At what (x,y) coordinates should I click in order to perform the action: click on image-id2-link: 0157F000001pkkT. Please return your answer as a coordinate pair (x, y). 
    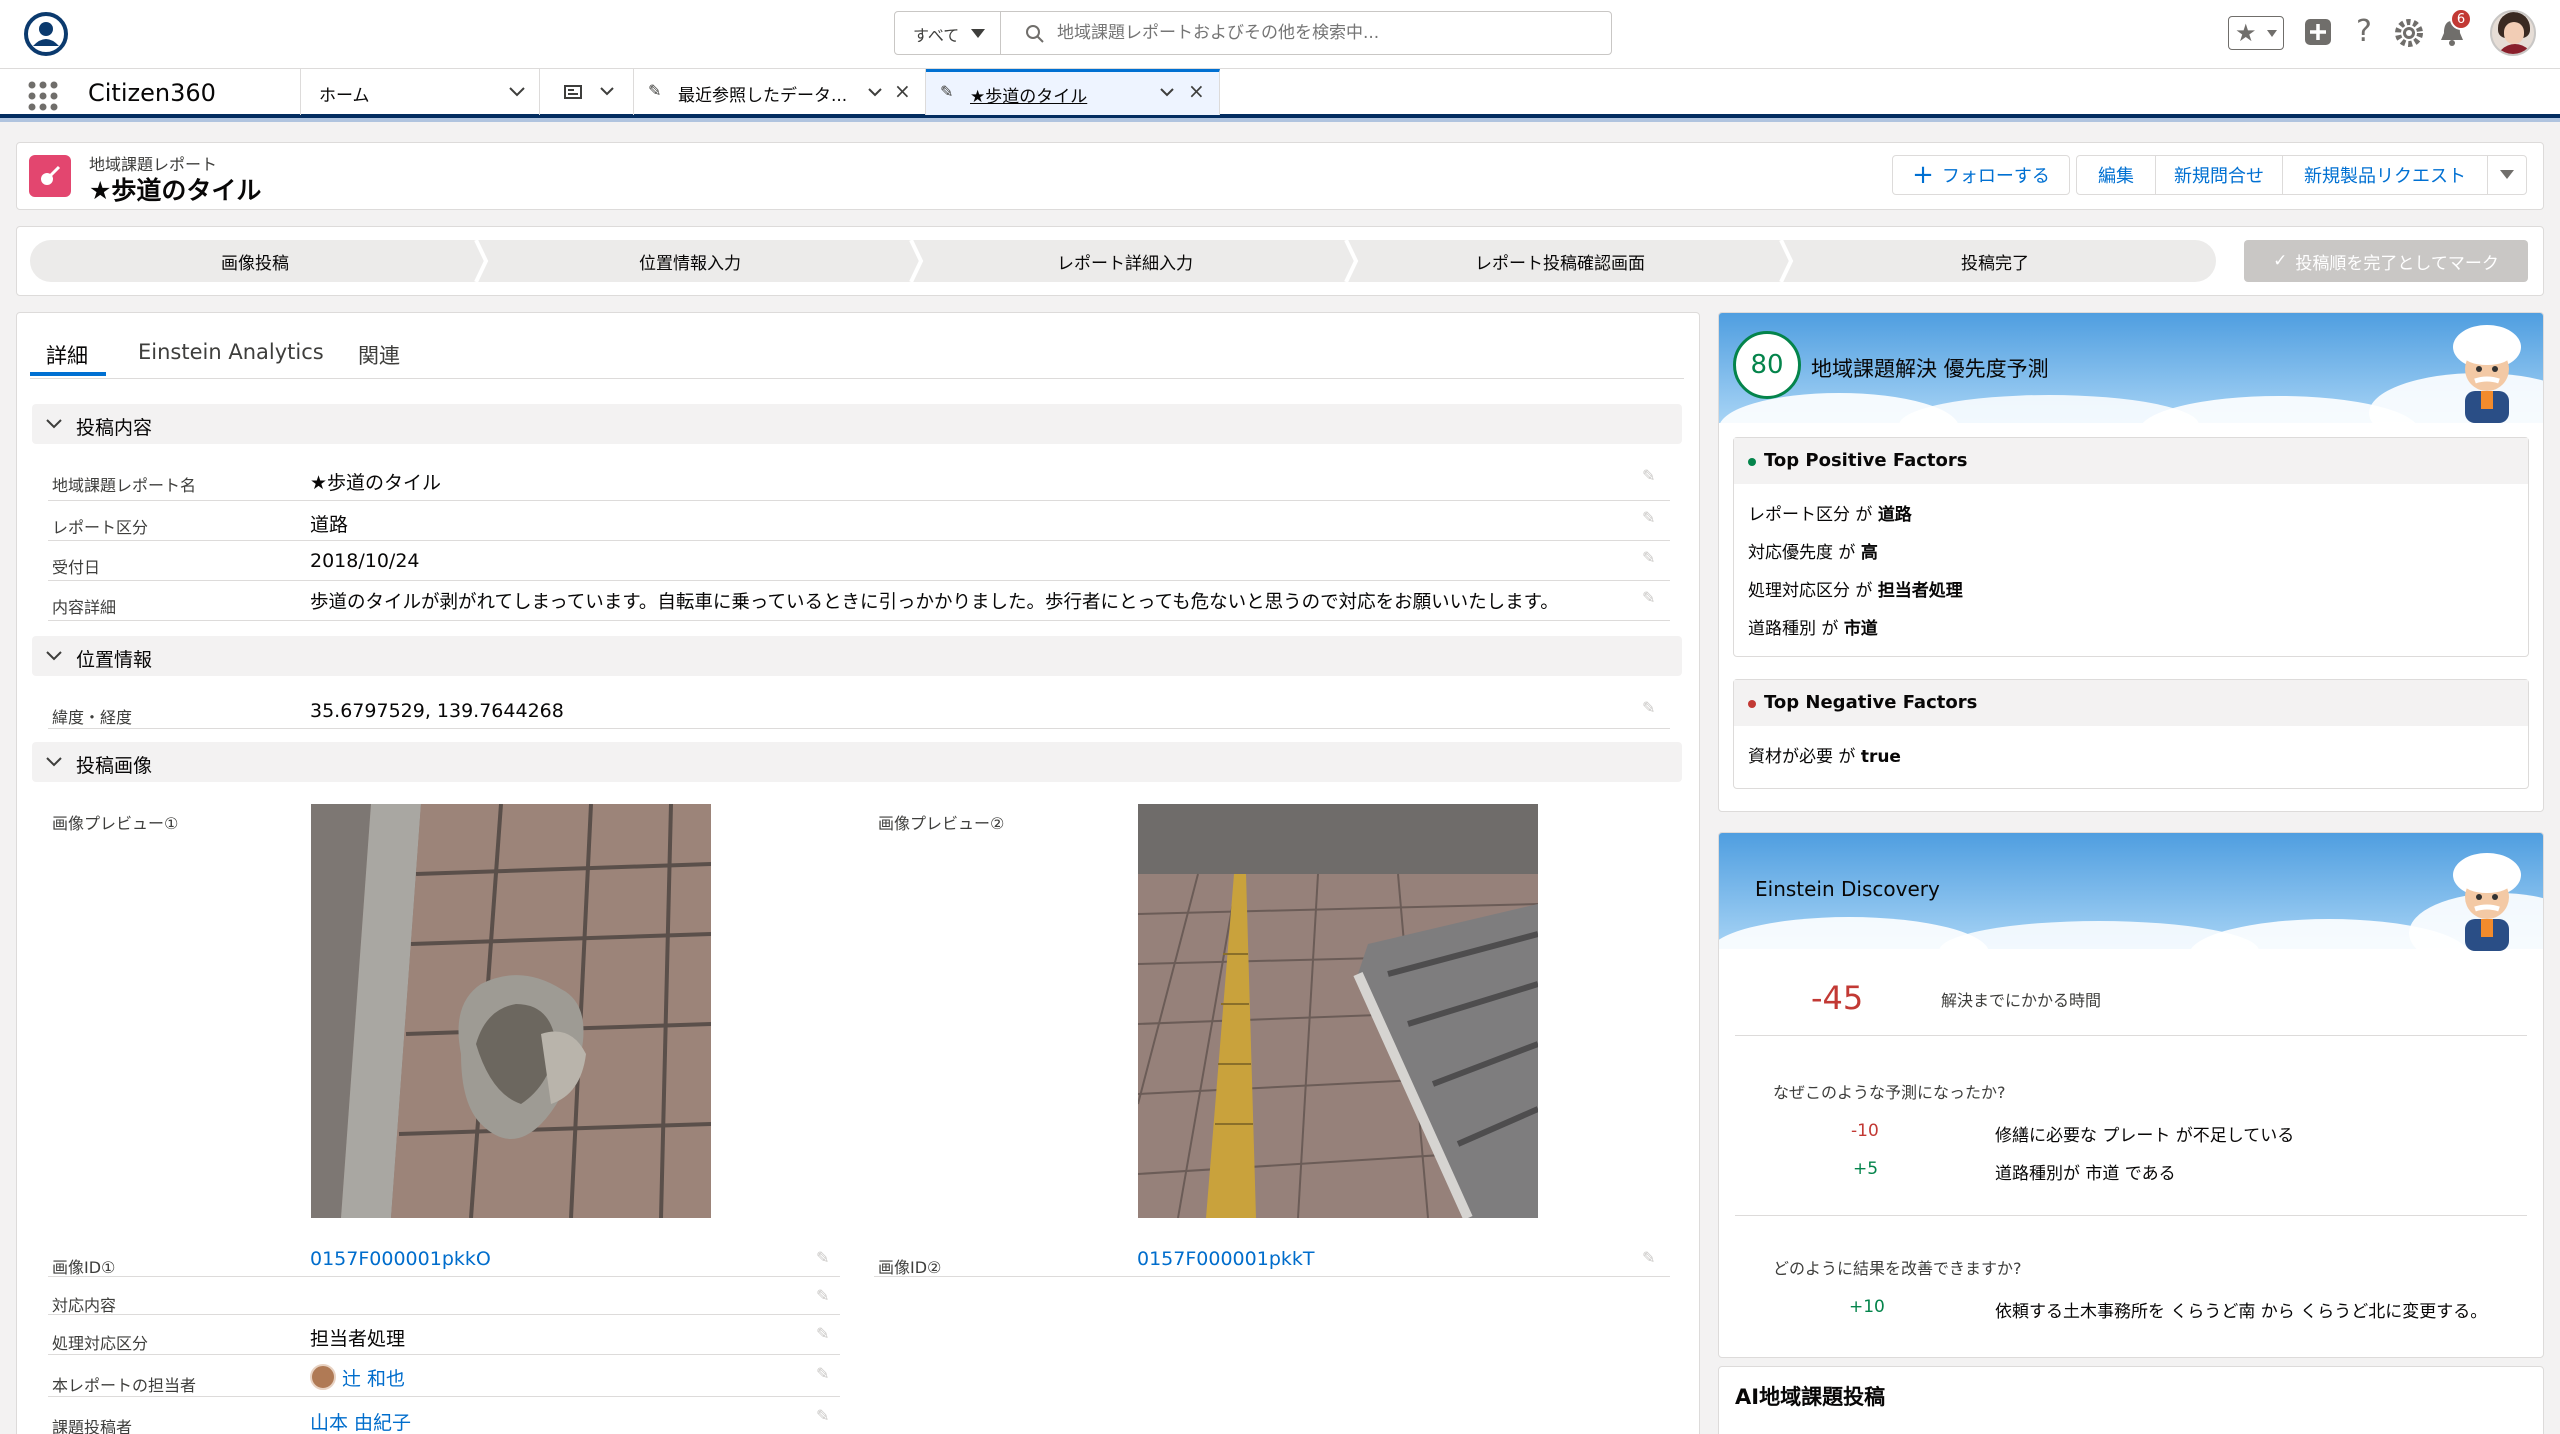
    Looking at the image, I should click on (1226, 1259).